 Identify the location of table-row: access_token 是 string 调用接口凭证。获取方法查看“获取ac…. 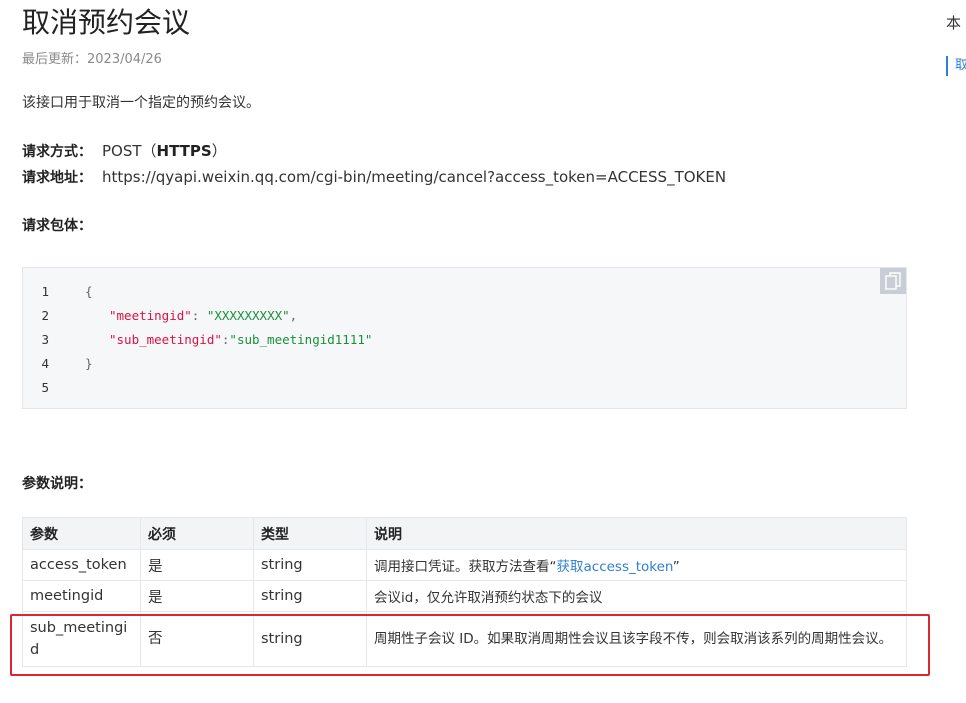
(464, 565).